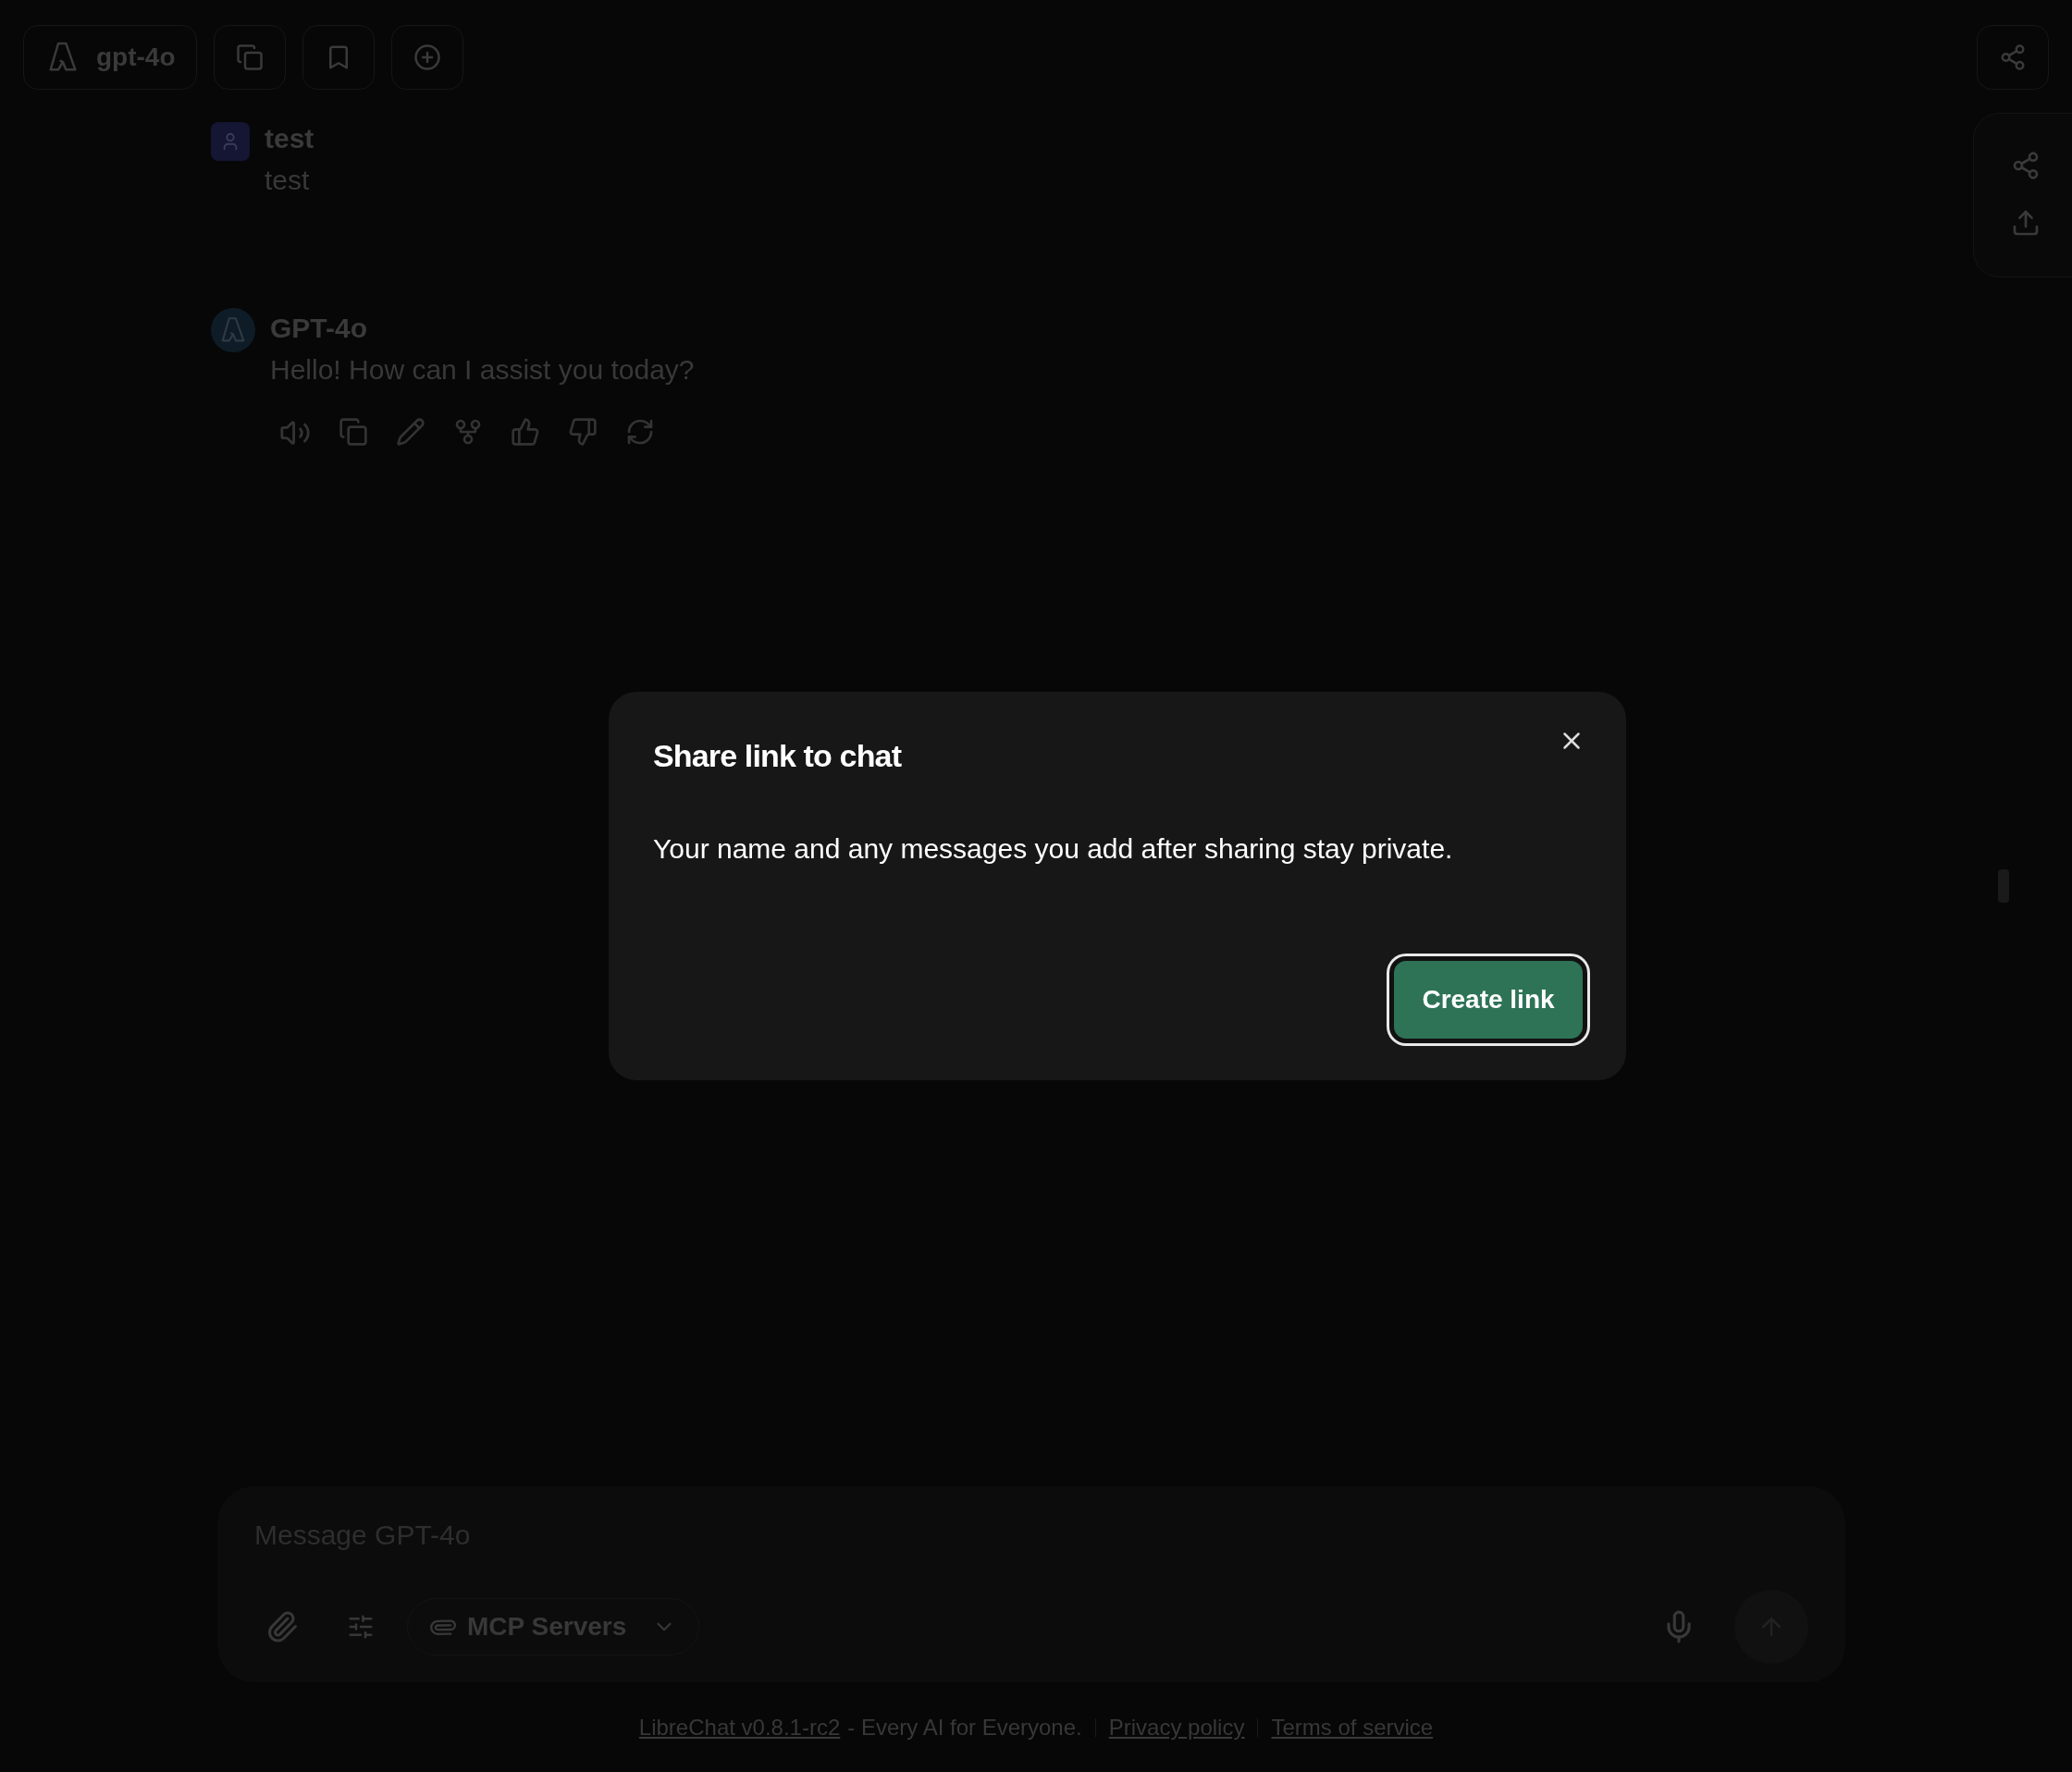 The image size is (2072, 1772). What do you see at coordinates (525, 432) in the screenshot?
I see `thumbs-up-icon` at bounding box center [525, 432].